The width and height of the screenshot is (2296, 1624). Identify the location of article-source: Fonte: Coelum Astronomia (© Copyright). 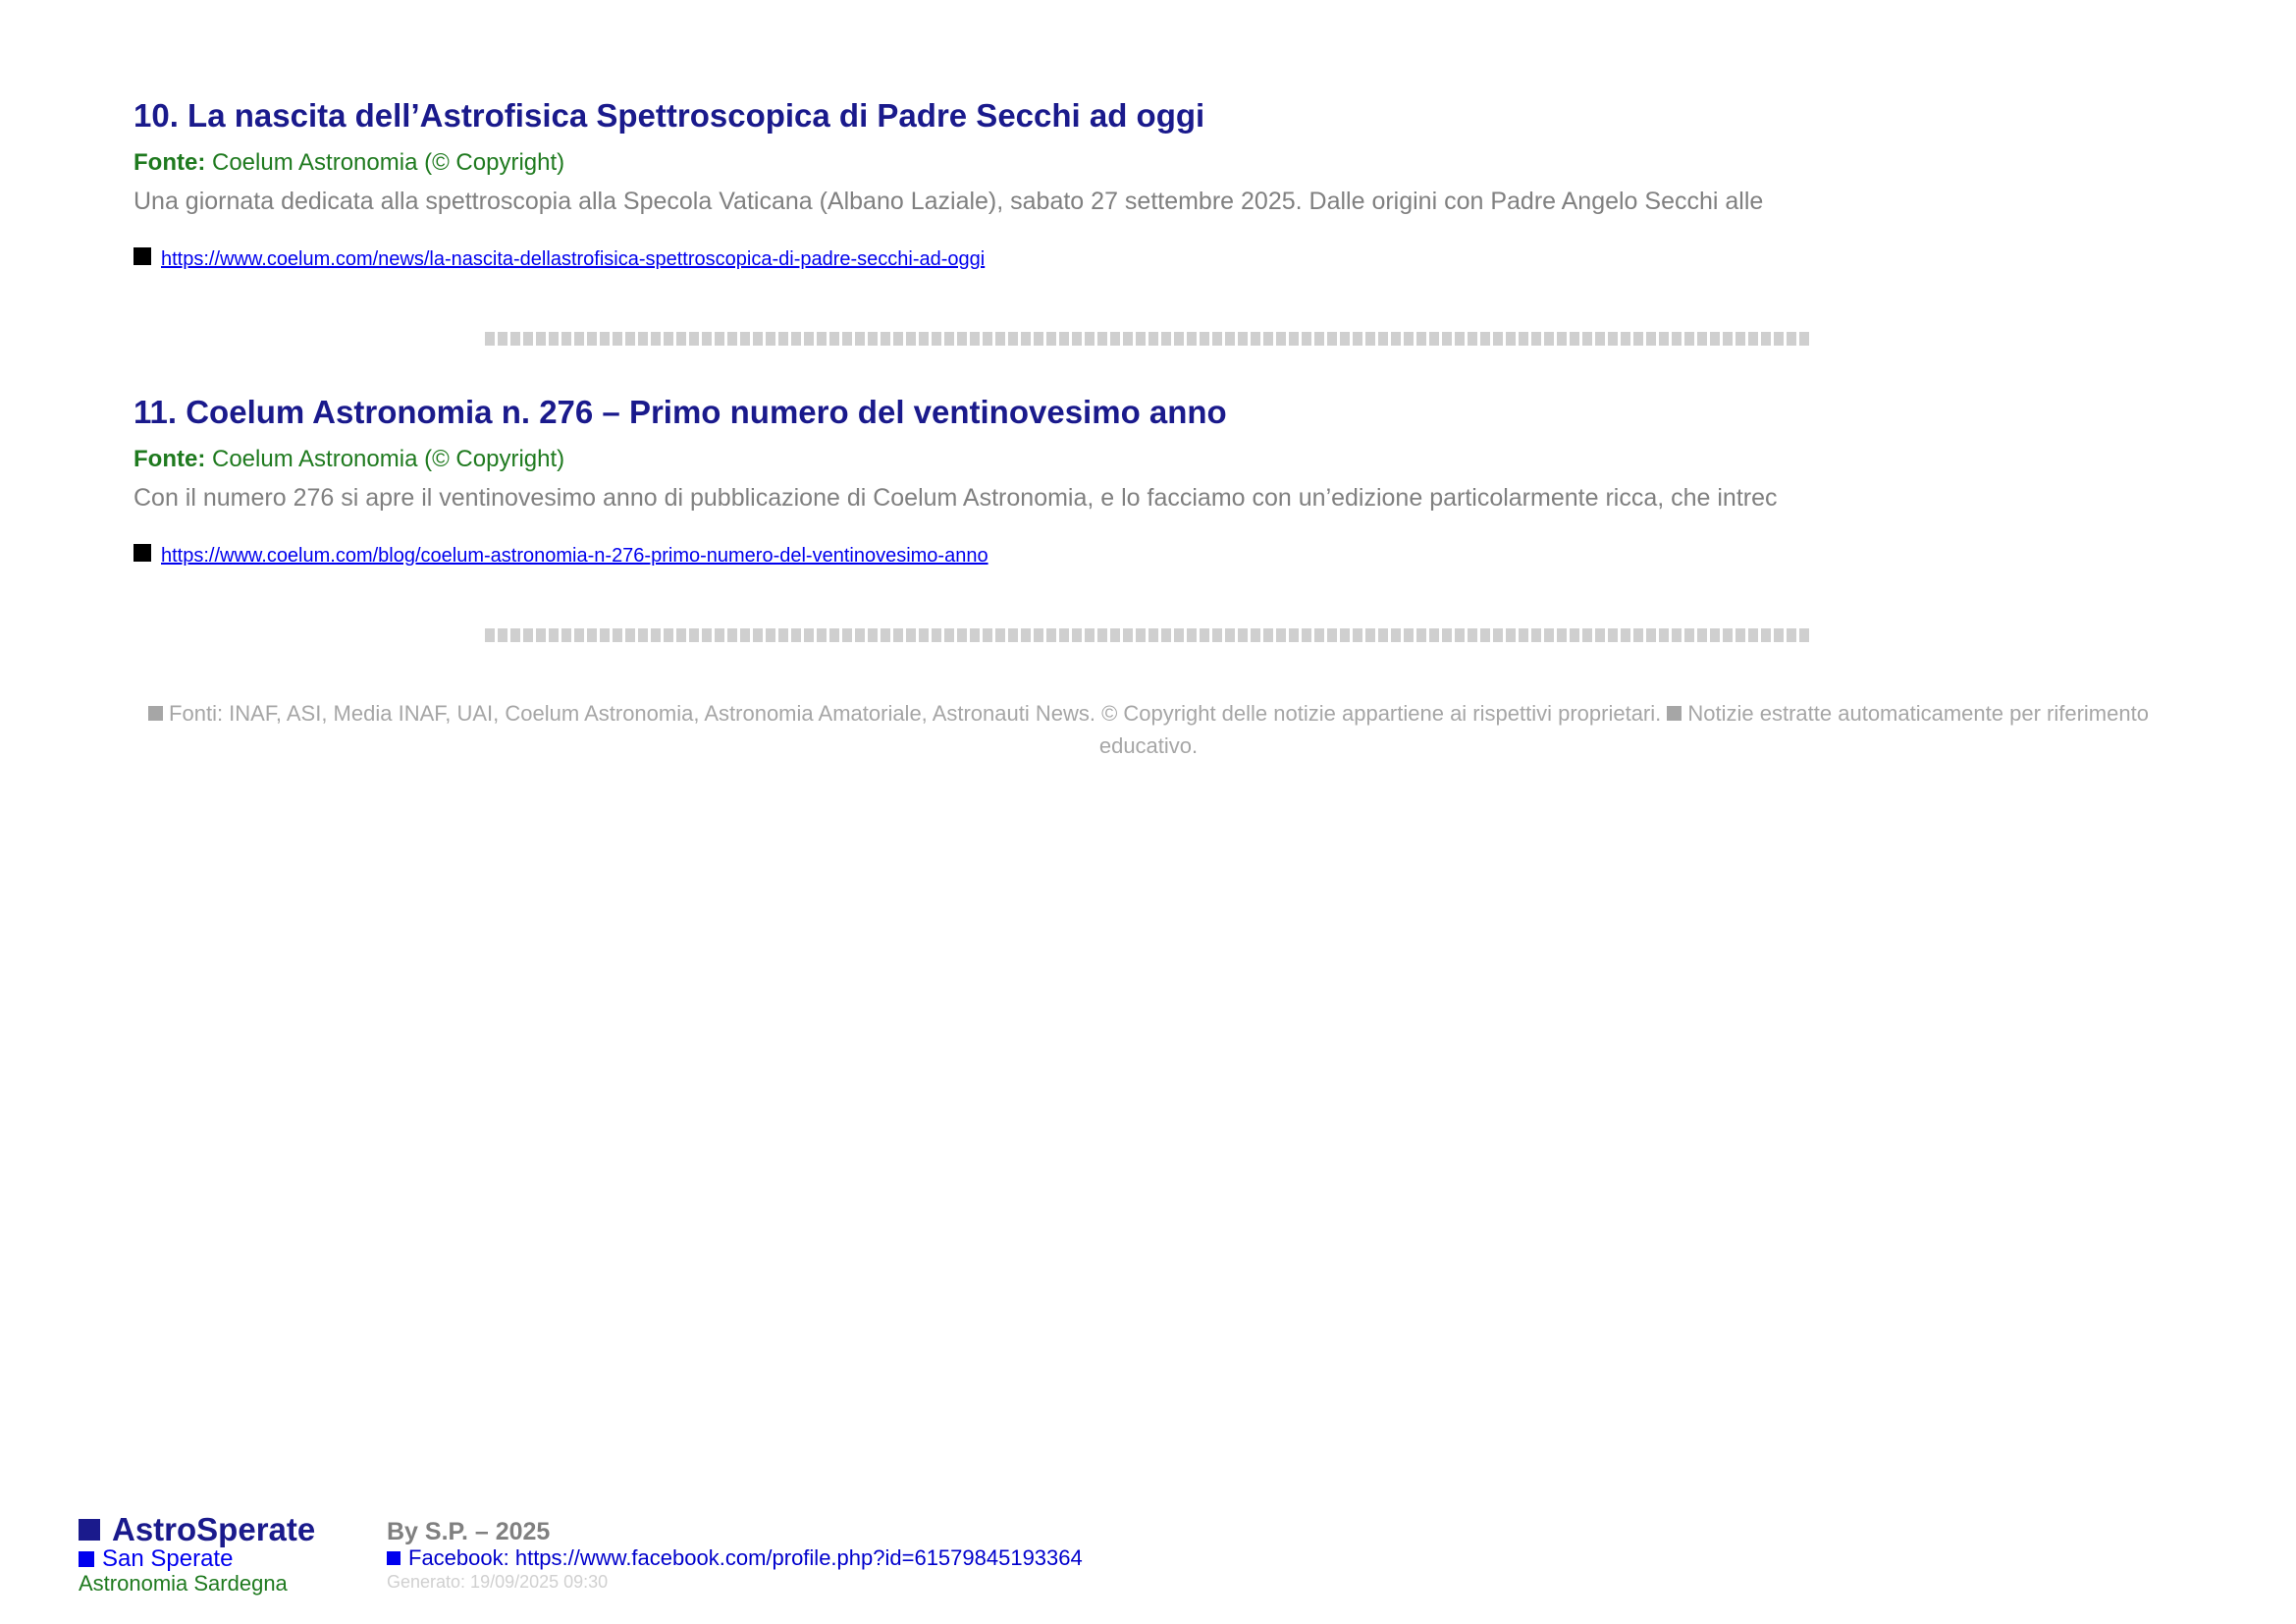
(1154, 459).